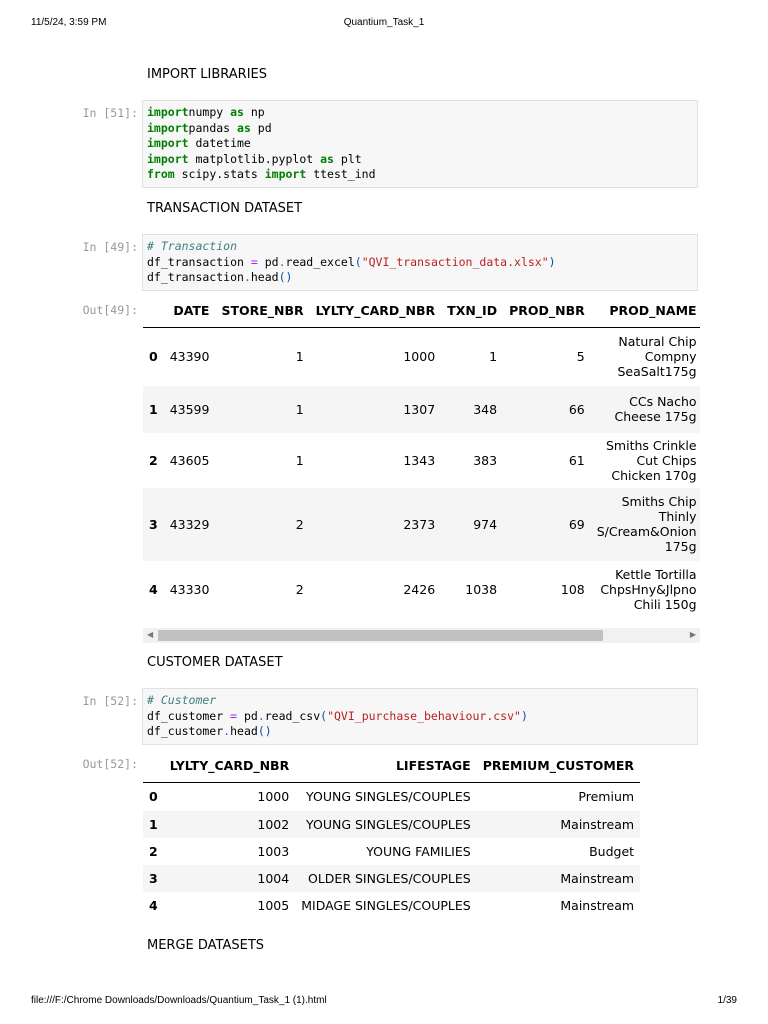  I want to click on table-cell: 2426, so click(419, 589).